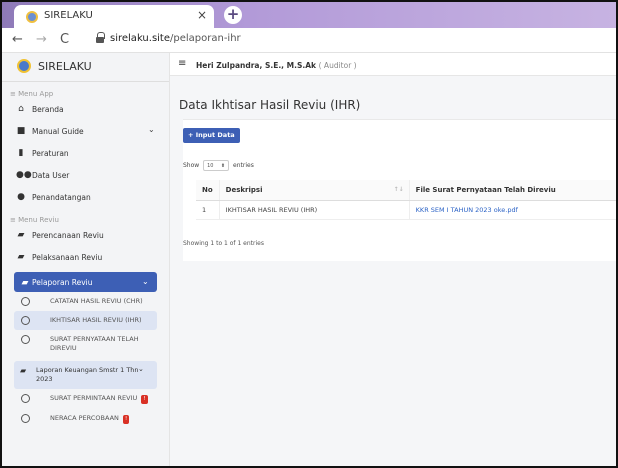 The height and width of the screenshot is (468, 618). Describe the element at coordinates (64, 39) in the screenshot. I see `reload-icon: C` at that location.